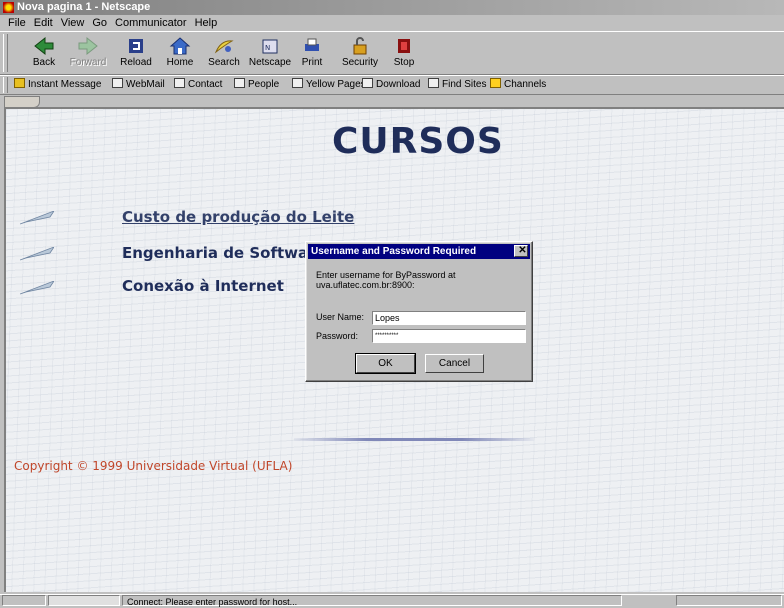 The image size is (784, 608). I want to click on page-title: CURSOS, so click(418, 141).